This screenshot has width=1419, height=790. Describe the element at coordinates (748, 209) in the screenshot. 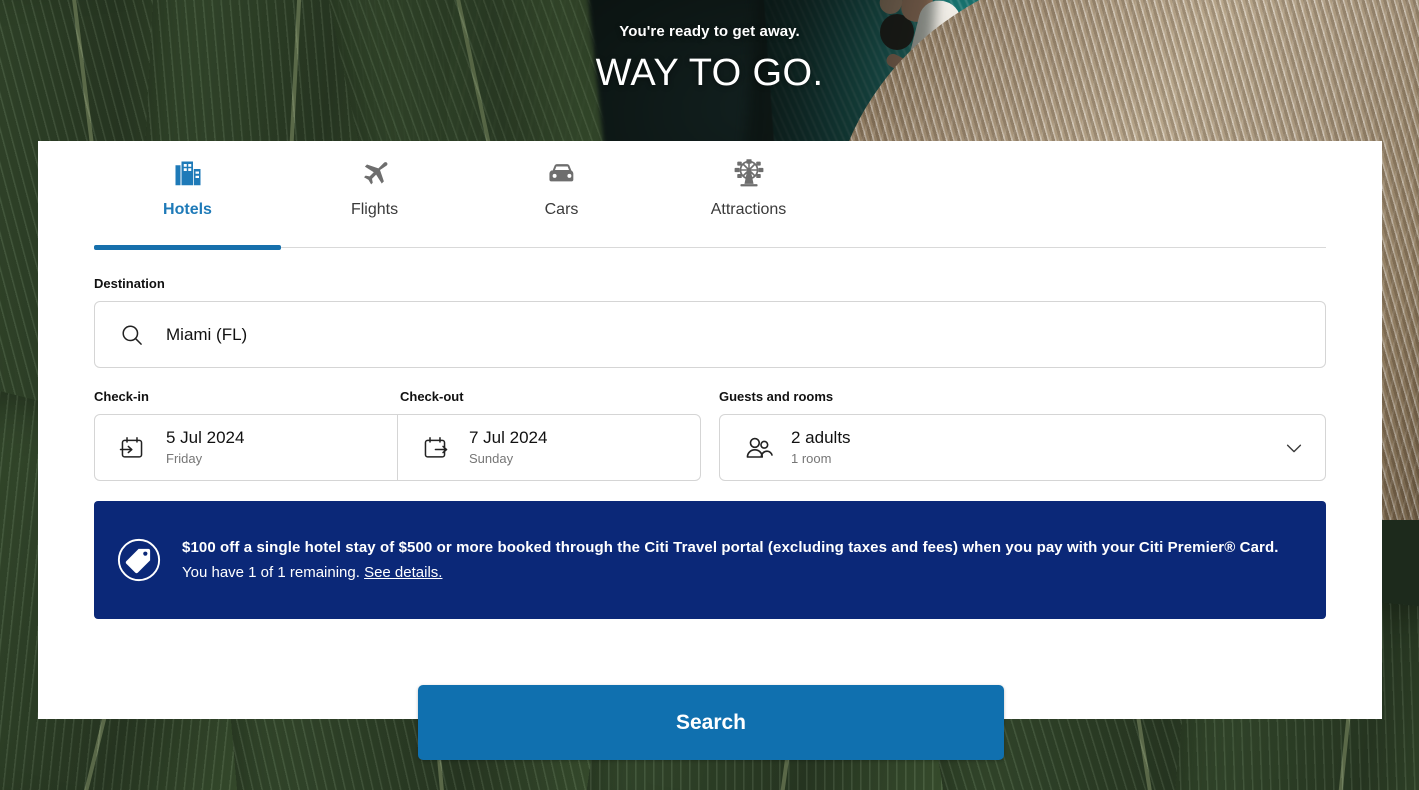

I see `tab-attractions-label: Attractions` at that location.